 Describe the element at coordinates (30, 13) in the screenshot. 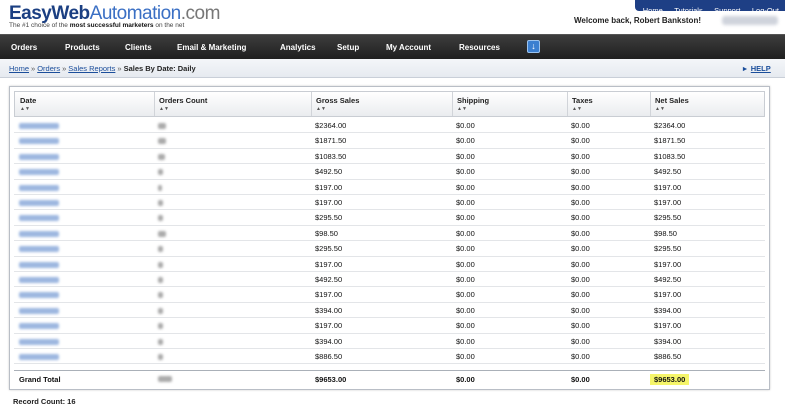

I see `logo-part-easy: Easy` at that location.